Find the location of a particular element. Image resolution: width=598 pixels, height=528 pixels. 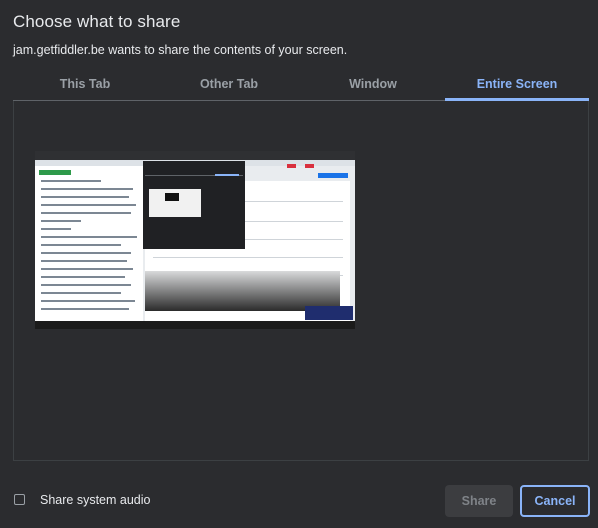

tab-window: Window is located at coordinates (373, 85).